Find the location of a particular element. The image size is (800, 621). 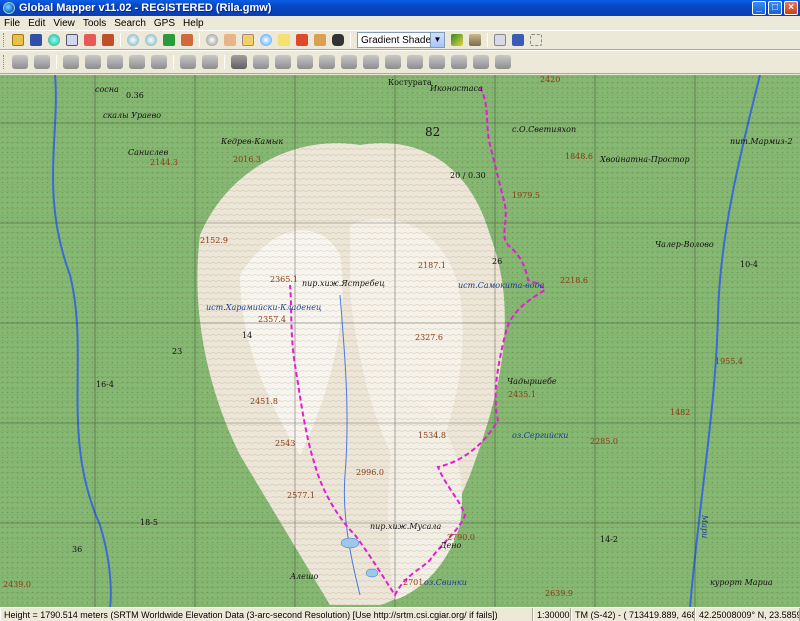

map-label: Хвойнатна-Простор is located at coordinates (645, 159).